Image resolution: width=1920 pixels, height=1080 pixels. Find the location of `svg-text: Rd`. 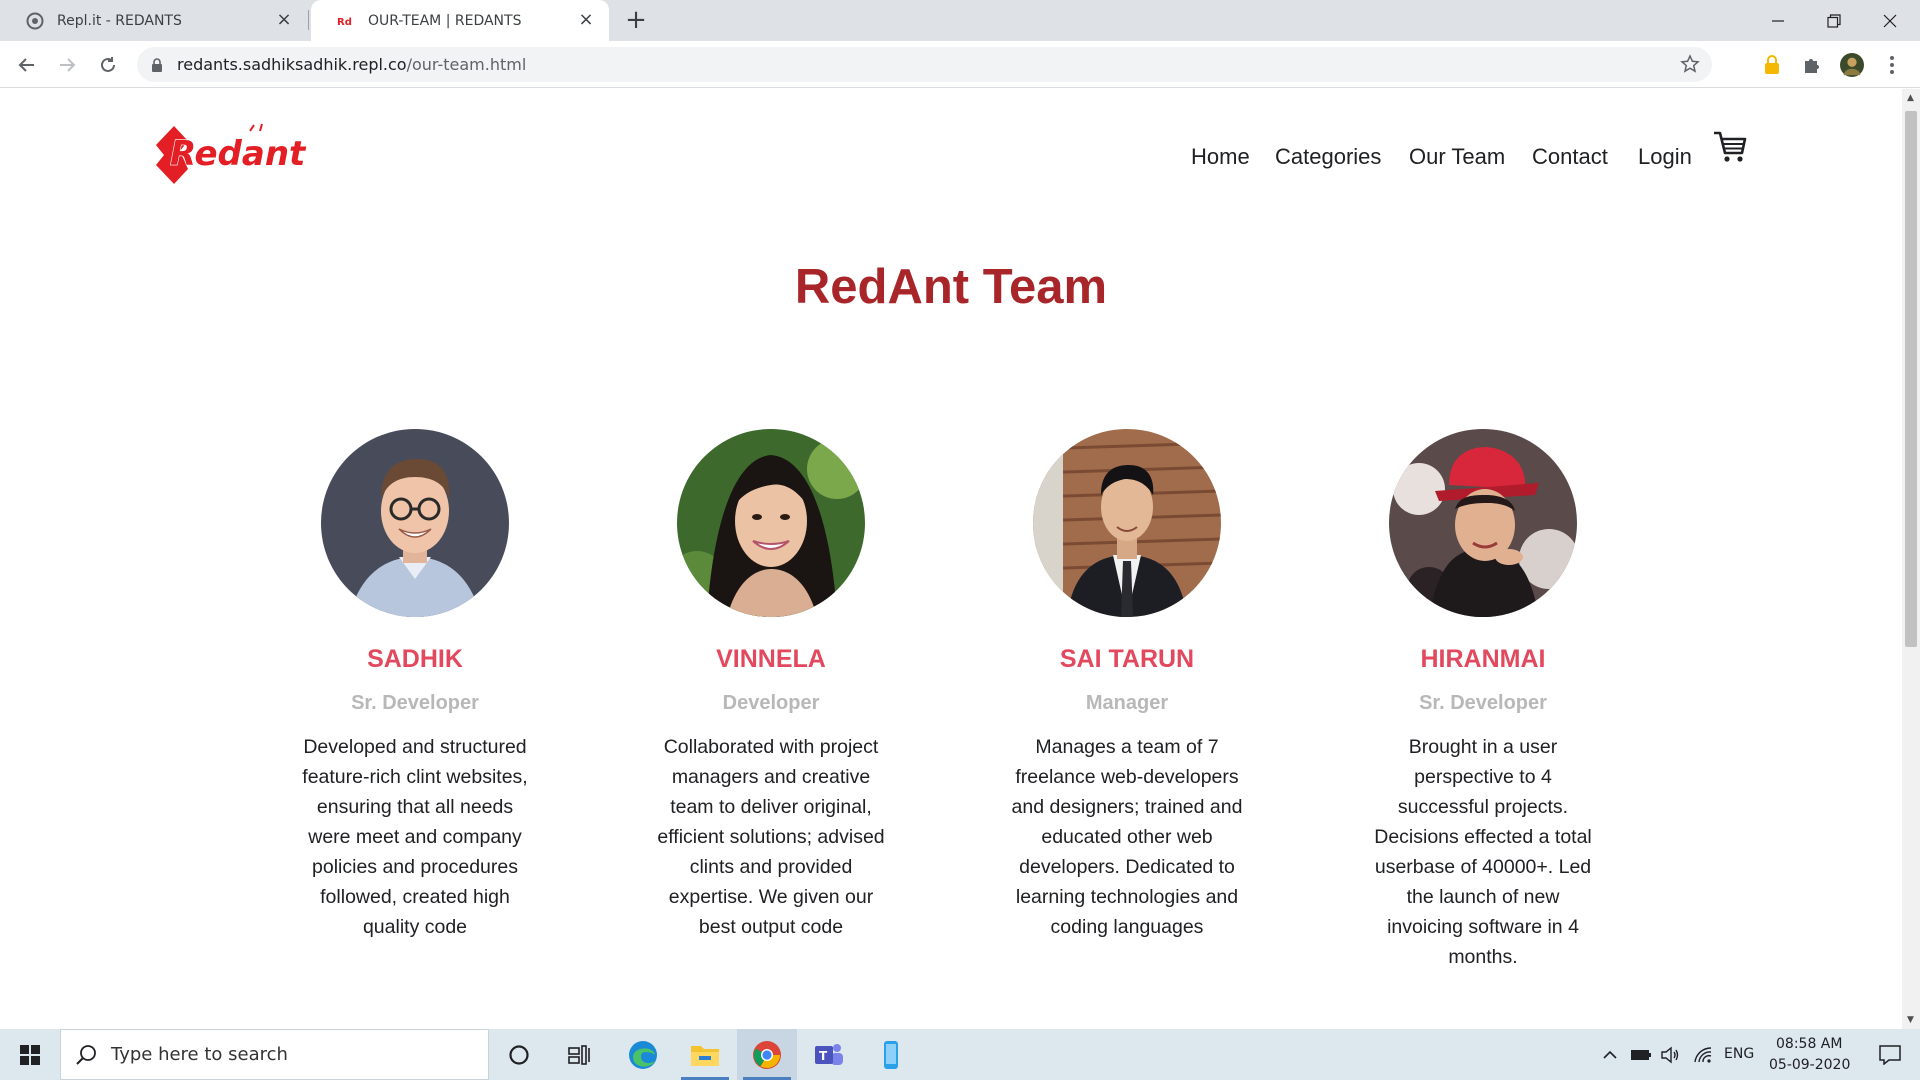

svg-text: Rd is located at coordinates (344, 22).